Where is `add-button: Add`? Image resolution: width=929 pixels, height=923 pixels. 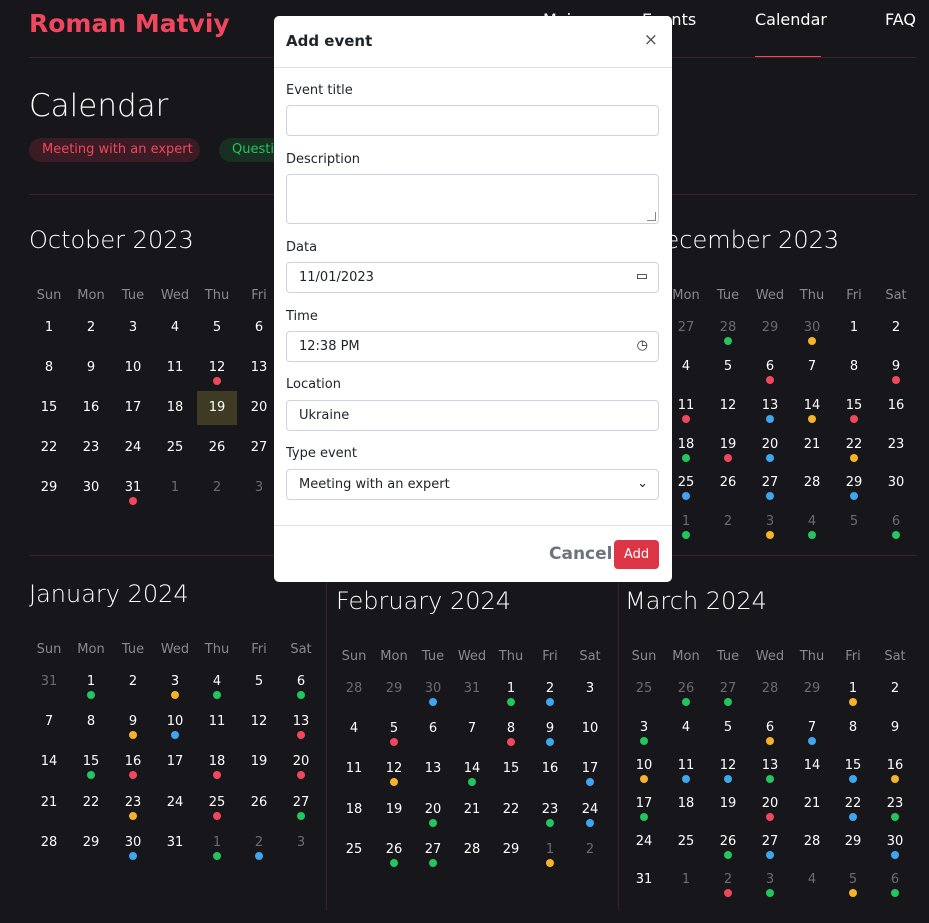 add-button: Add is located at coordinates (636, 554).